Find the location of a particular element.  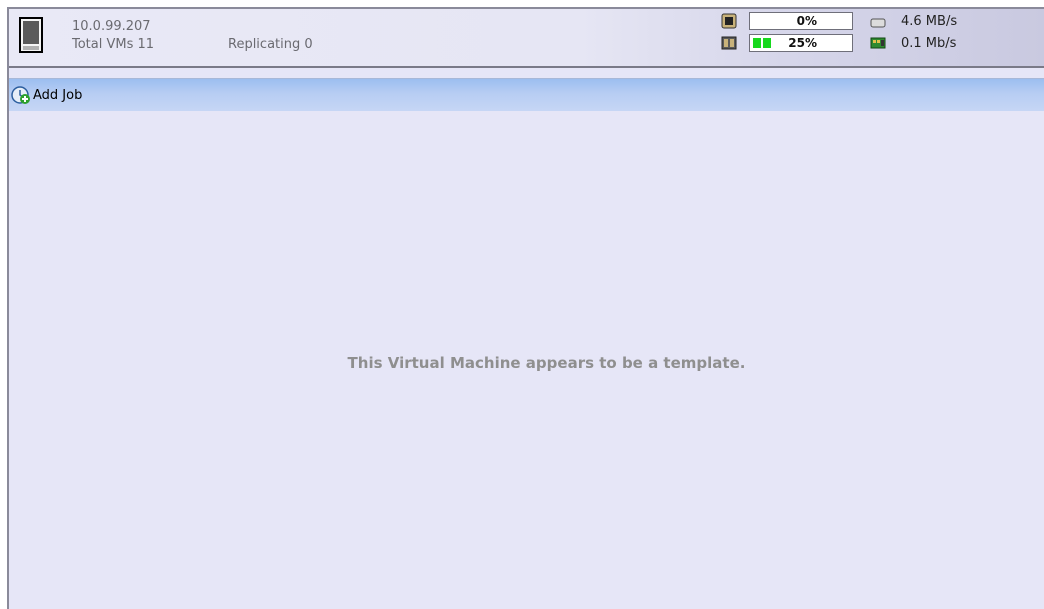

toolbar: Add Job is located at coordinates (526, 94).